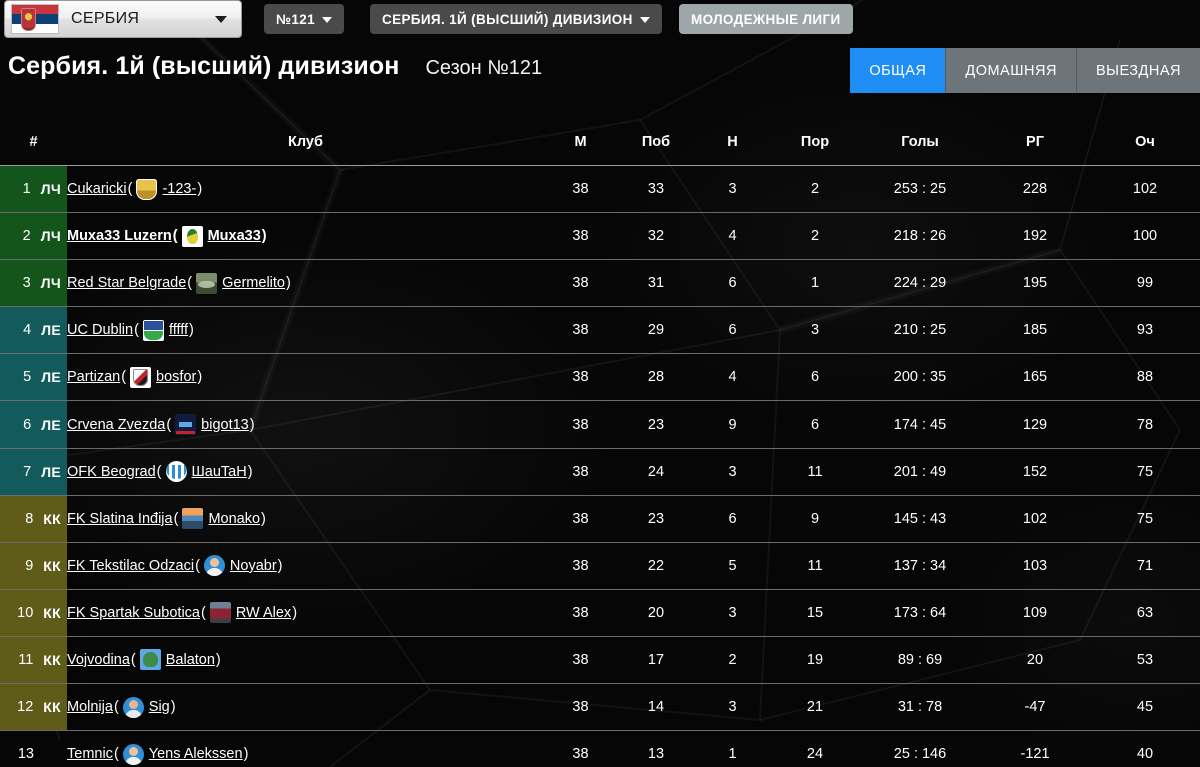 This screenshot has height=767, width=1200. What do you see at coordinates (97, 189) in the screenshot?
I see `club-link: Cukaricki` at bounding box center [97, 189].